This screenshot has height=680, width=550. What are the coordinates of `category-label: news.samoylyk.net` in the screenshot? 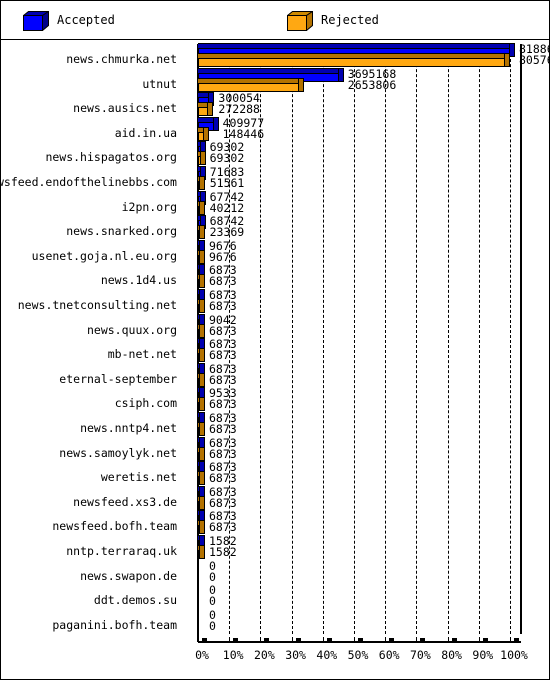 It's located at (118, 452).